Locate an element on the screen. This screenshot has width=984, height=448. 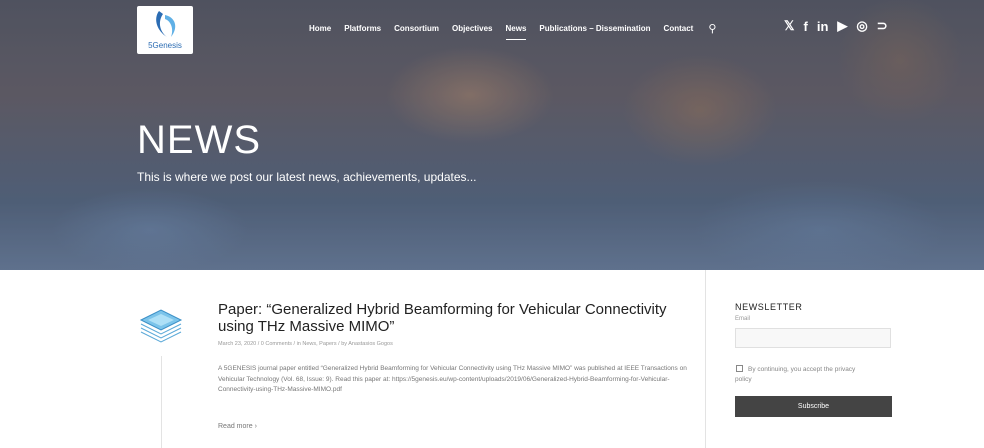
consent-checkbox is located at coordinates (739, 368).